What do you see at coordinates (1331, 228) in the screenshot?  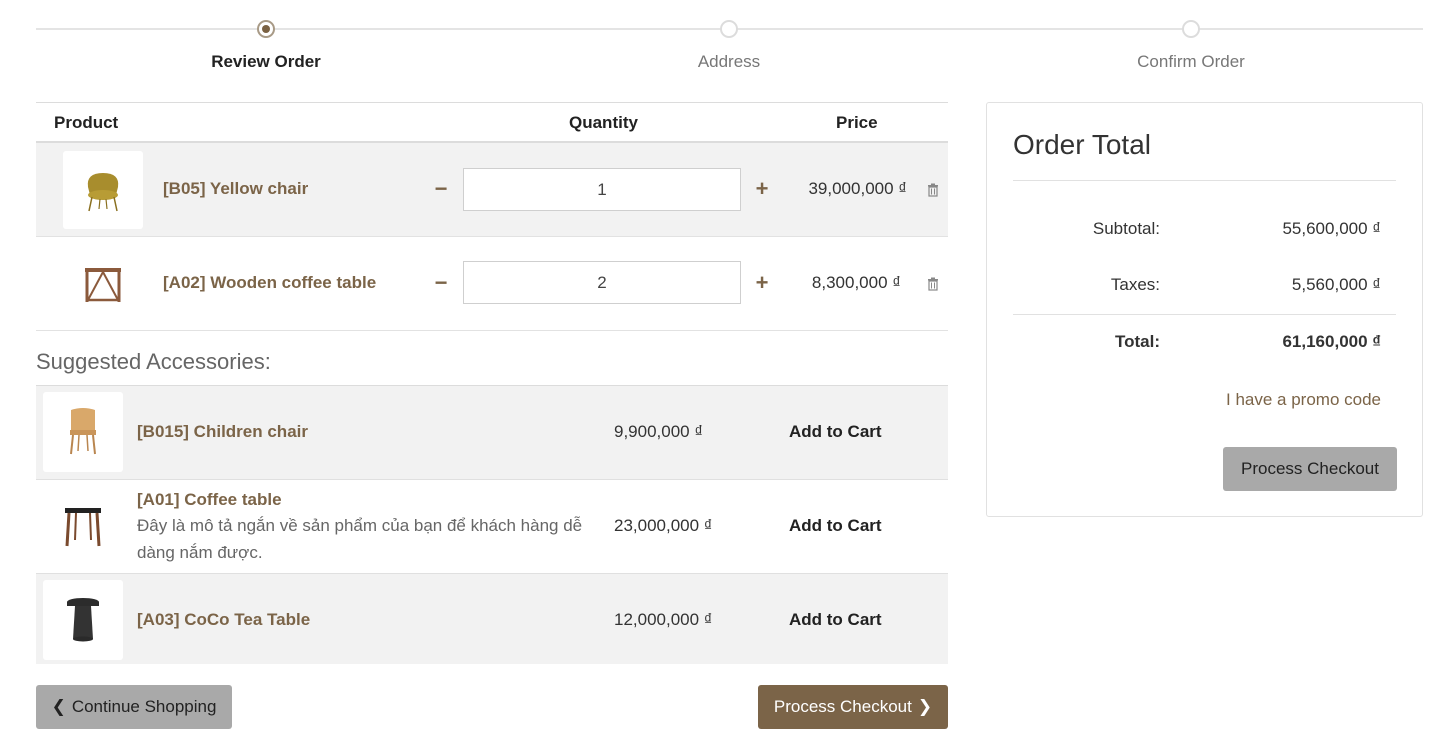 I see `subtotal-value: 55,600,000 ₫` at bounding box center [1331, 228].